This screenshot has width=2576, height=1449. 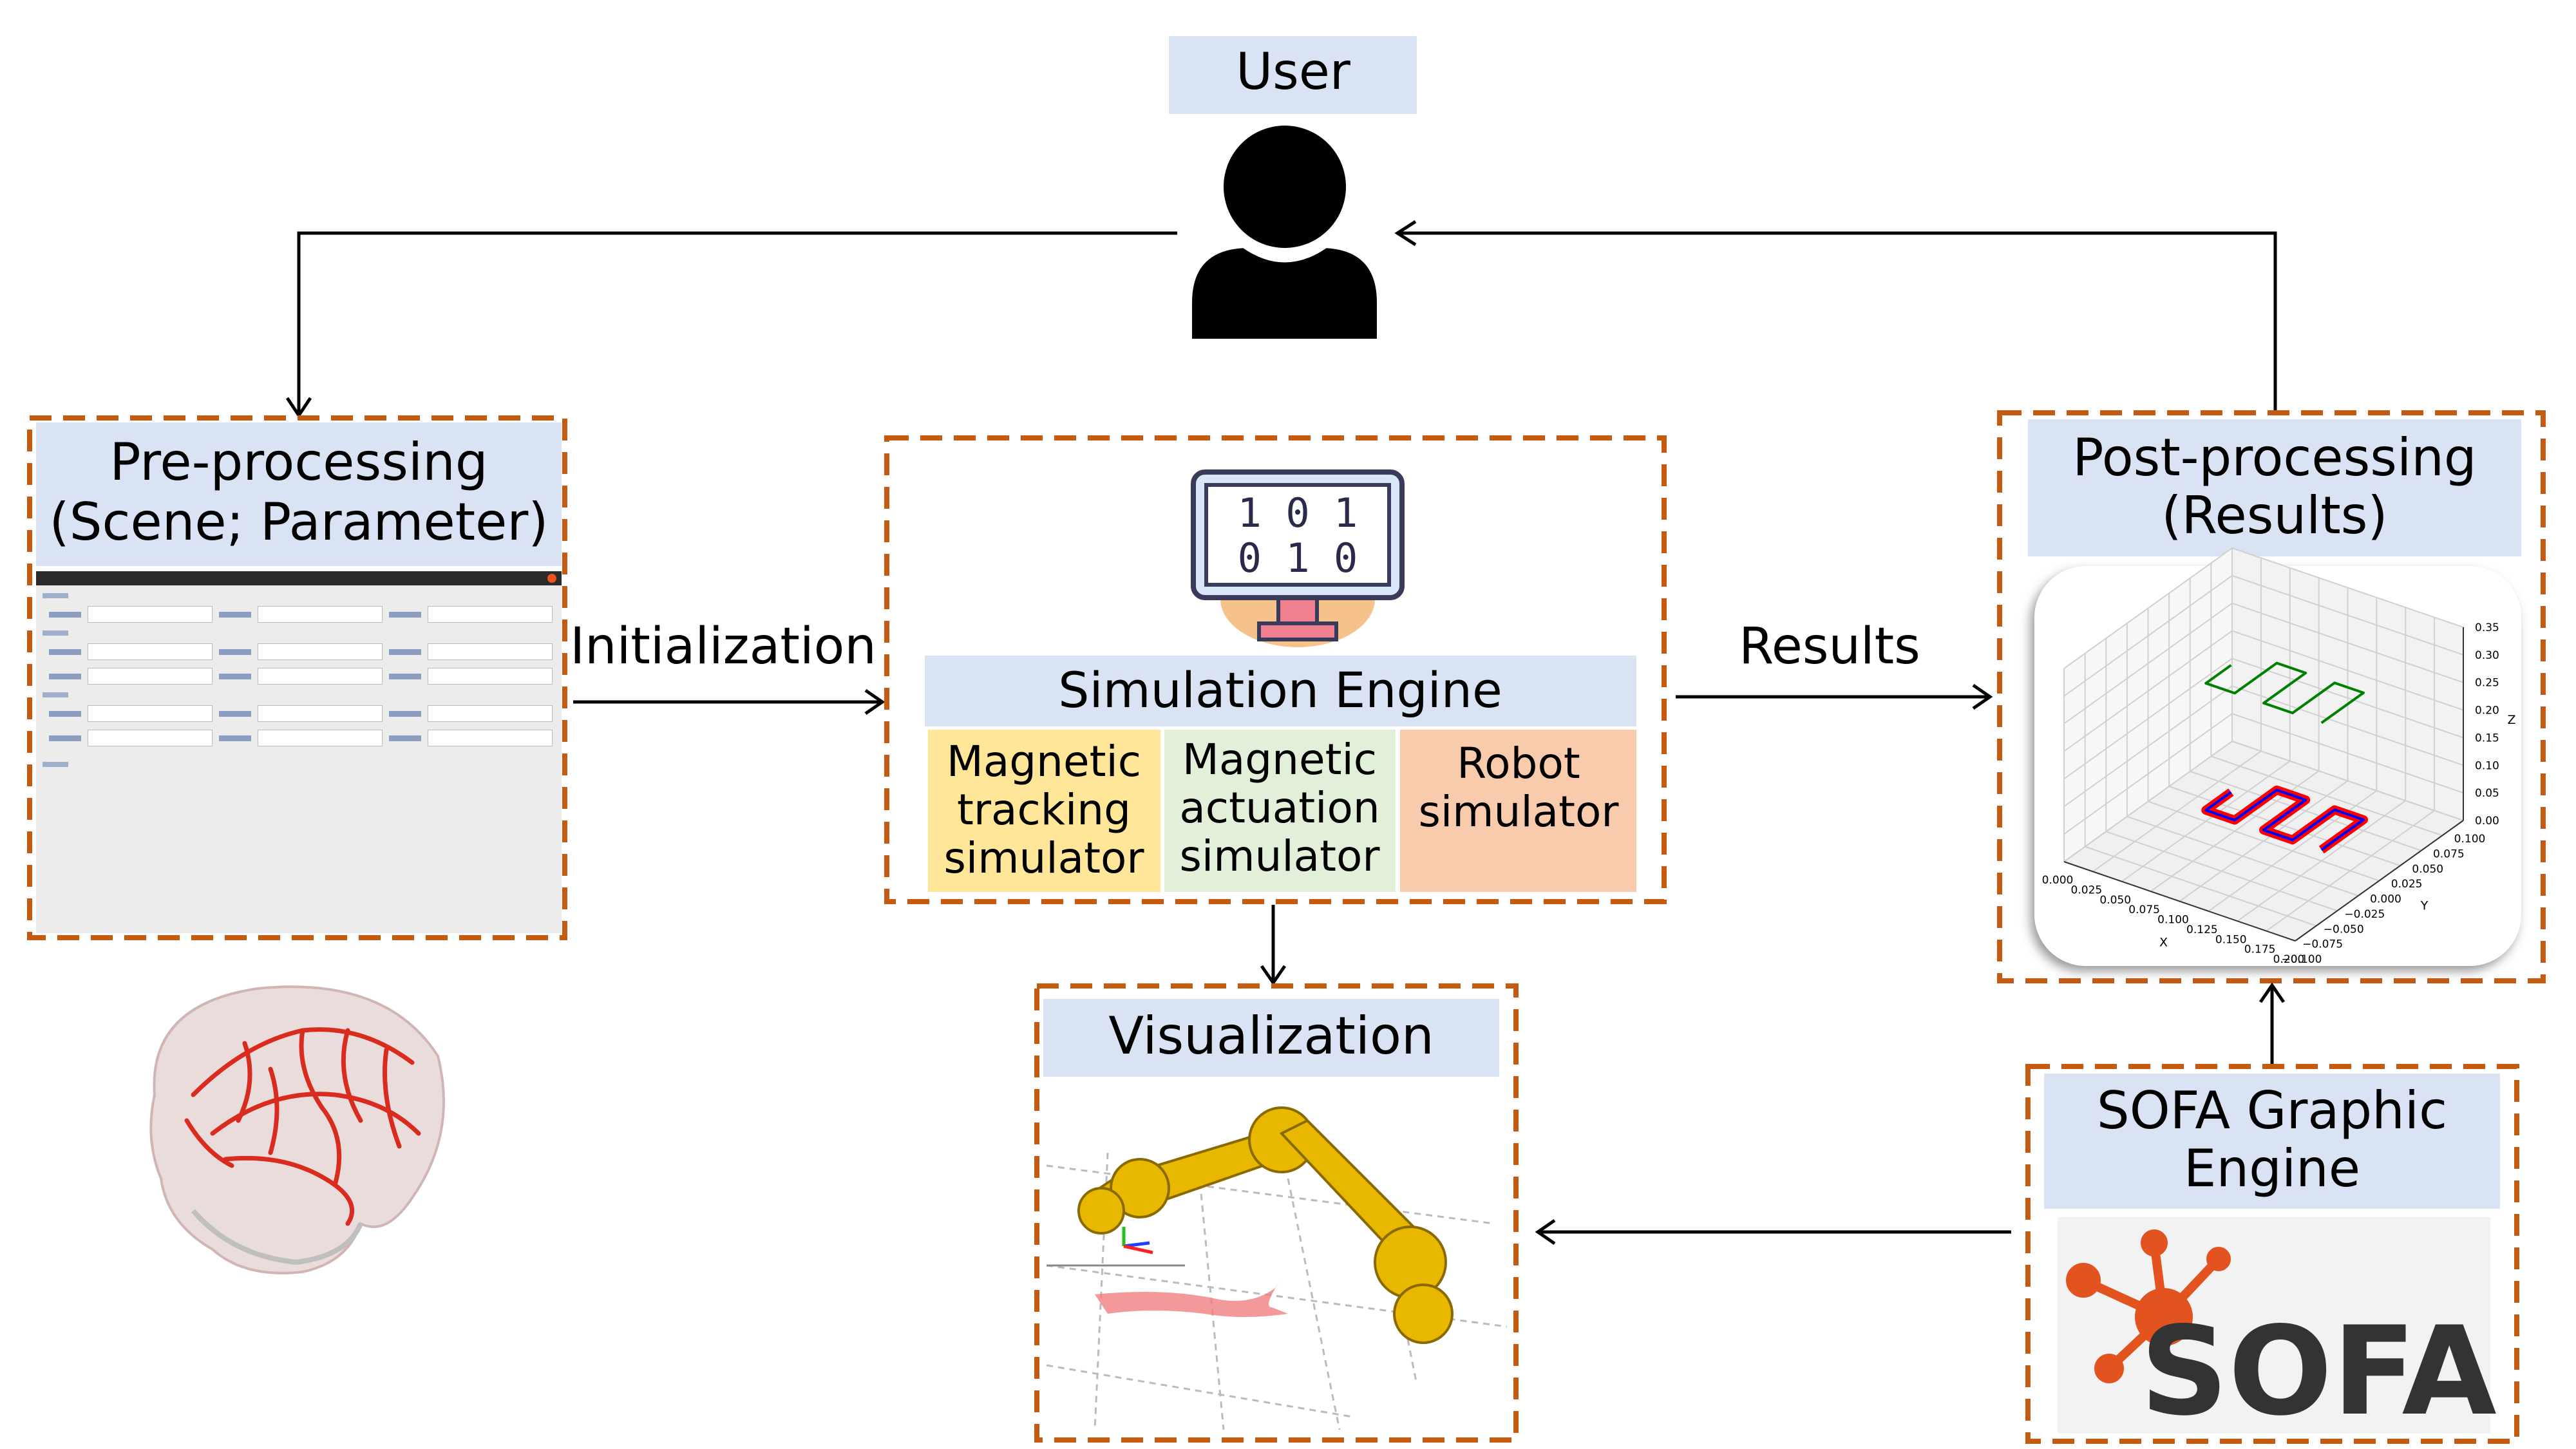 I want to click on sofa-title-line1: SOFA Graphic, so click(x=2272, y=1111).